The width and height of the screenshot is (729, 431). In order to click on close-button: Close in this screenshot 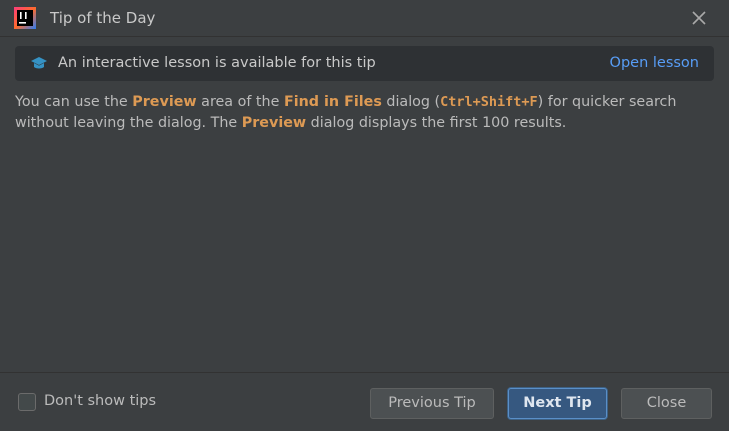, I will do `click(666, 403)`.